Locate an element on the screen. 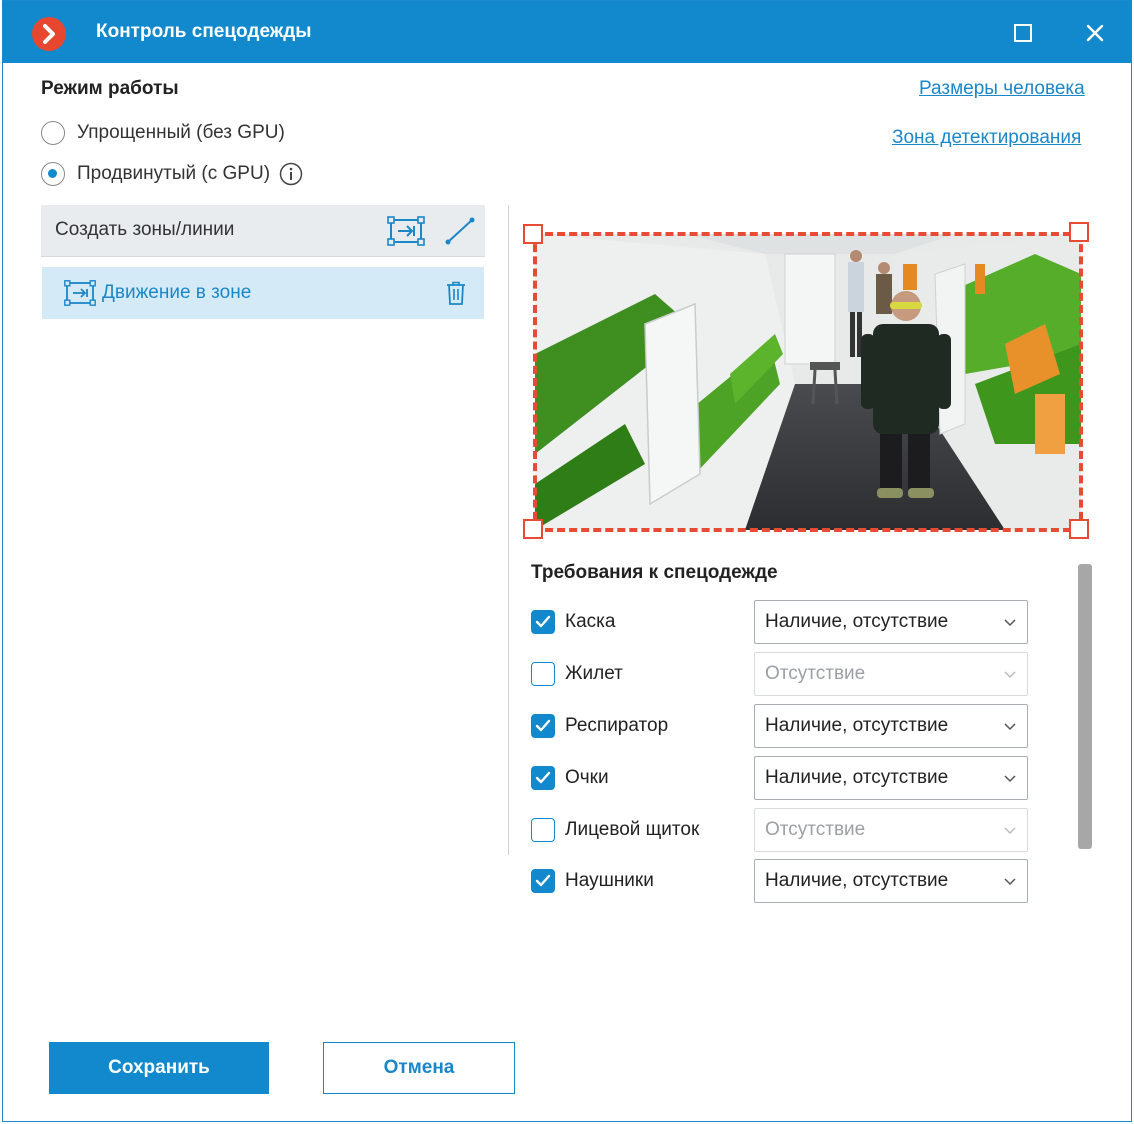  req-label: Очки is located at coordinates (587, 777).